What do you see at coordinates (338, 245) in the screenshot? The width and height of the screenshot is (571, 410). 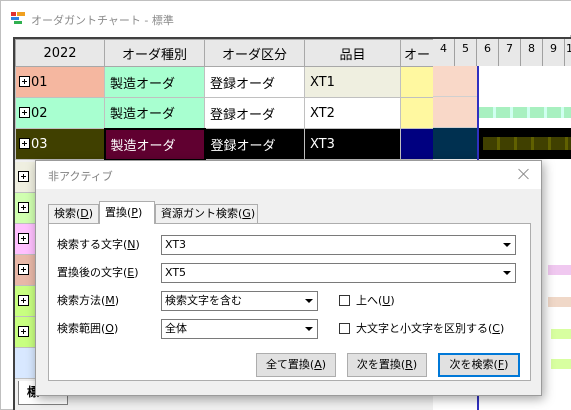 I see `search-text-combobox: XT3` at bounding box center [338, 245].